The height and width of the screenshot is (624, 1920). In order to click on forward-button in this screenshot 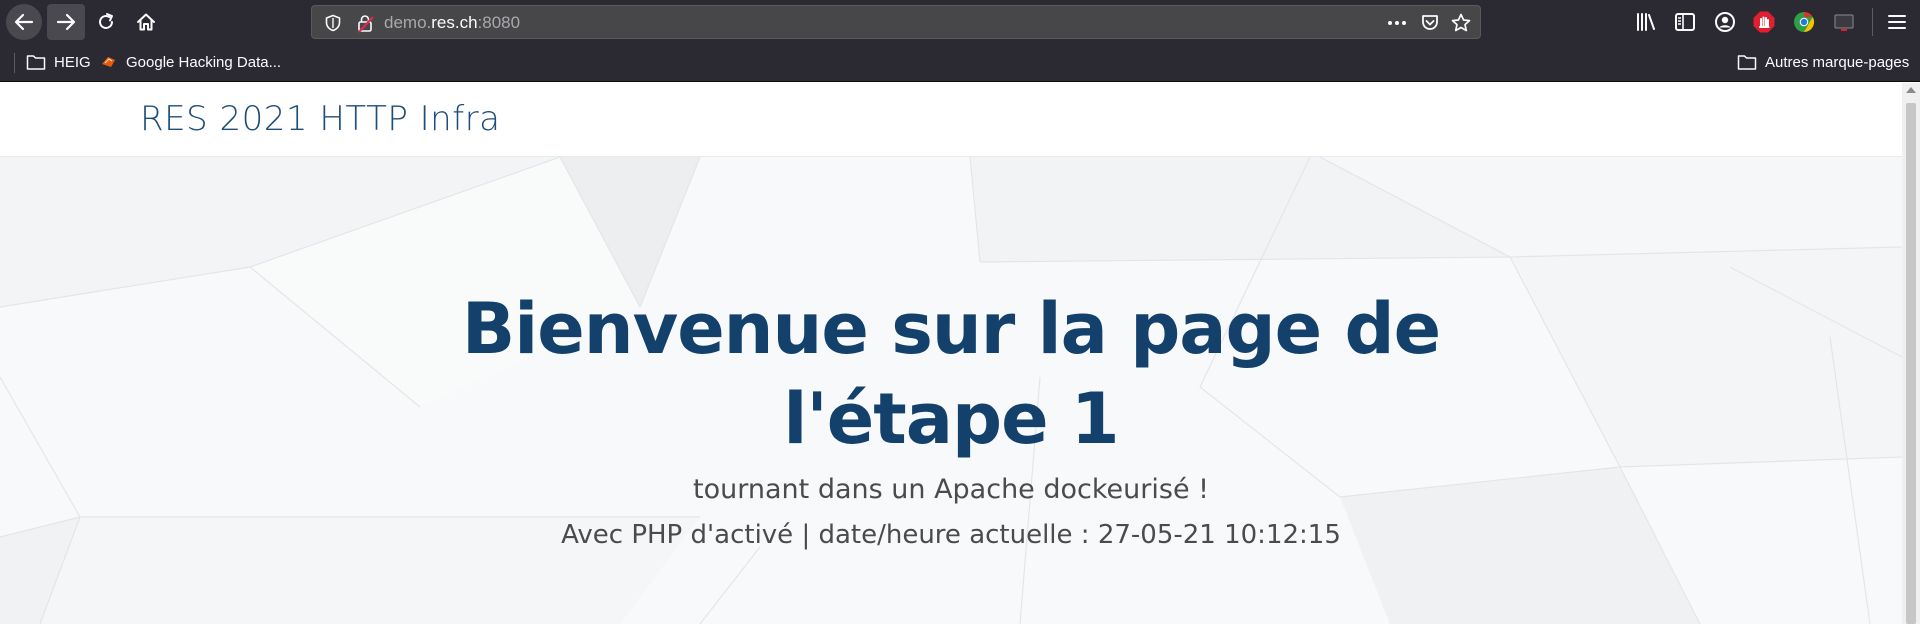, I will do `click(66, 22)`.